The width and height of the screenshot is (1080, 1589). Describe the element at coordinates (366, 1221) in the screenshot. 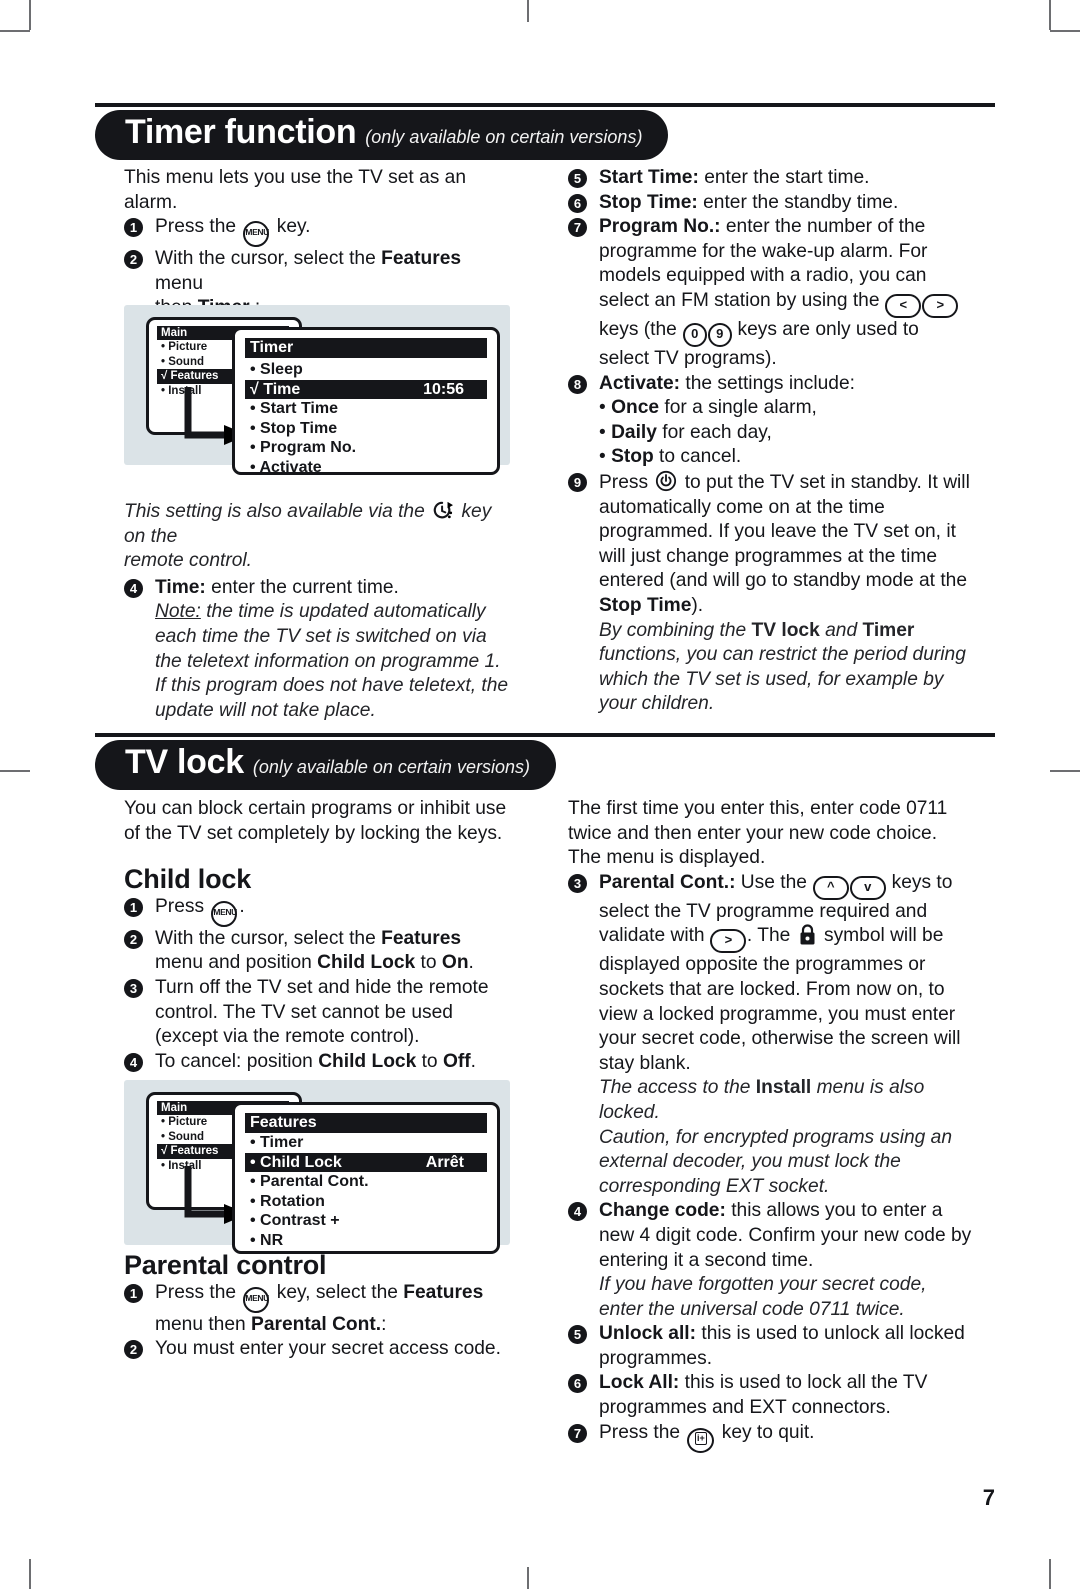

I see `submenu-item: • Contrast +` at that location.